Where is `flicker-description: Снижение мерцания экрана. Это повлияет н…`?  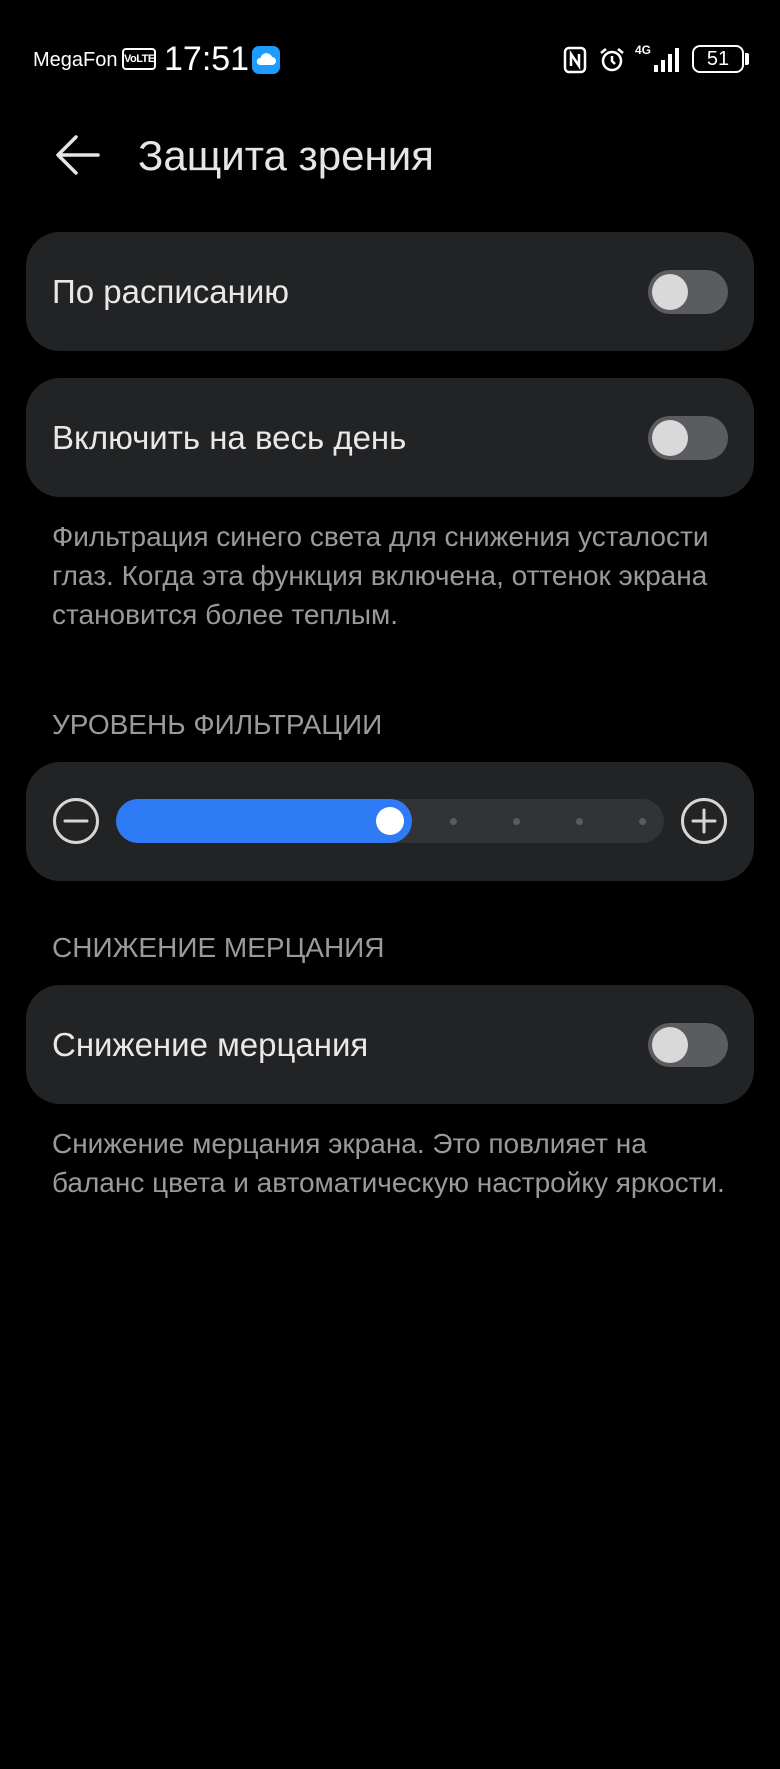
flicker-description: Снижение мерцания экрана. Это повлияет н… is located at coordinates (388, 1163).